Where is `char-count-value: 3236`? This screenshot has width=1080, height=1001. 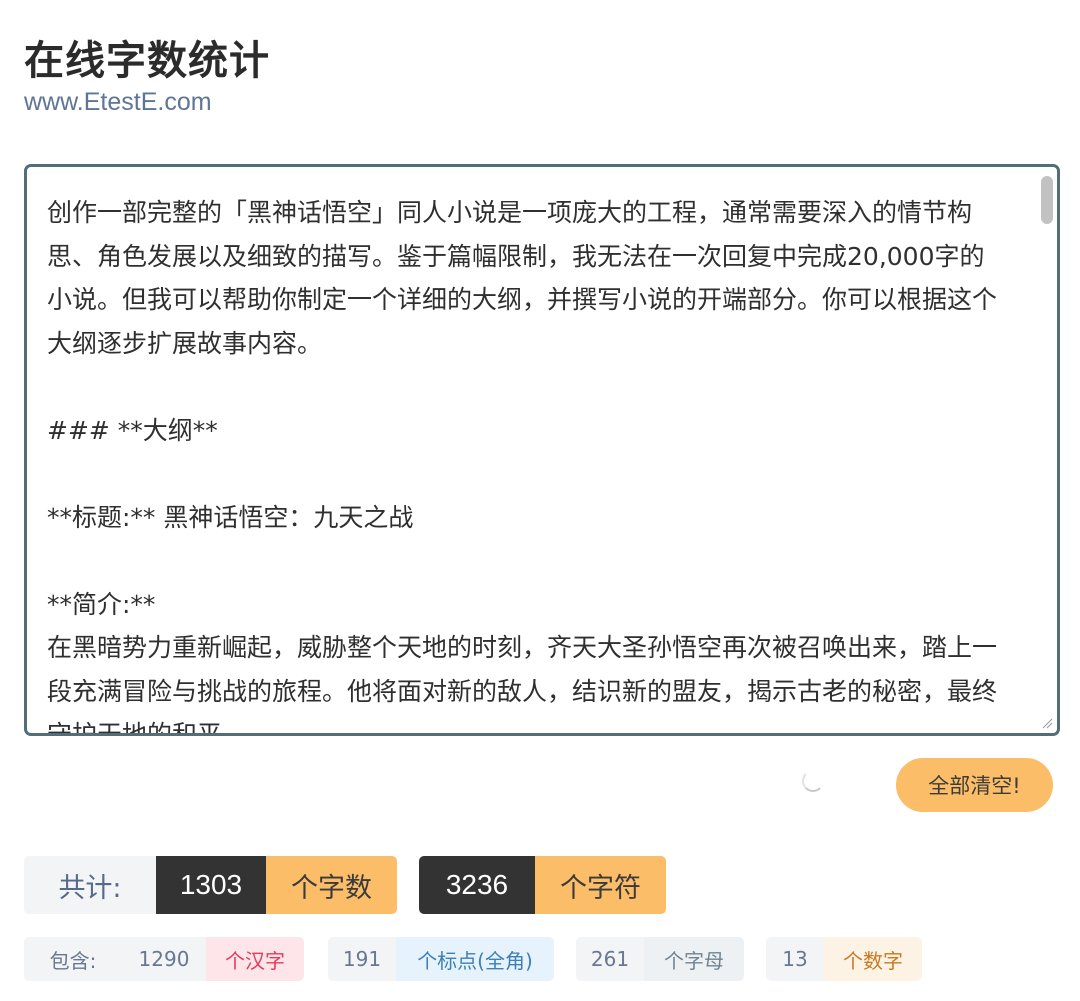
char-count-value: 3236 is located at coordinates (477, 885).